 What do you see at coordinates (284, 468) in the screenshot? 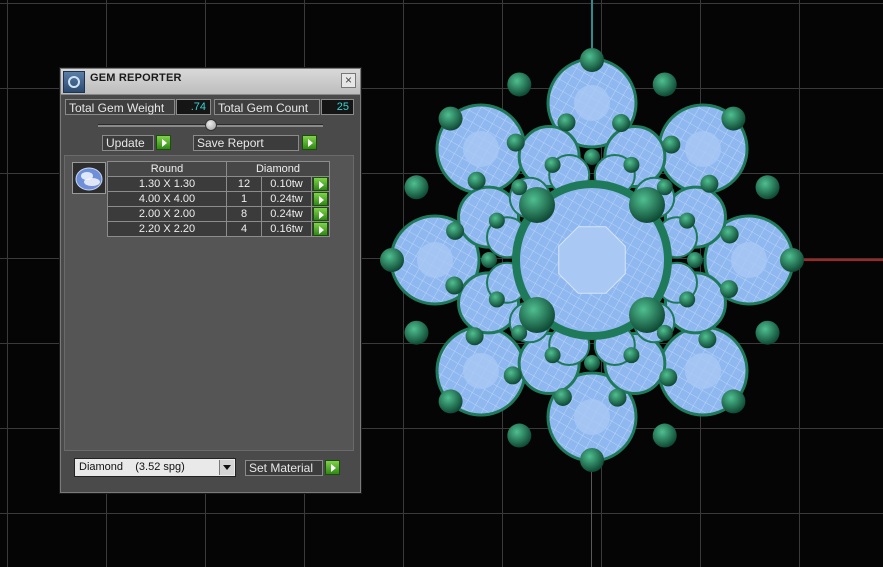
I see `set-material-button: Set Material` at bounding box center [284, 468].